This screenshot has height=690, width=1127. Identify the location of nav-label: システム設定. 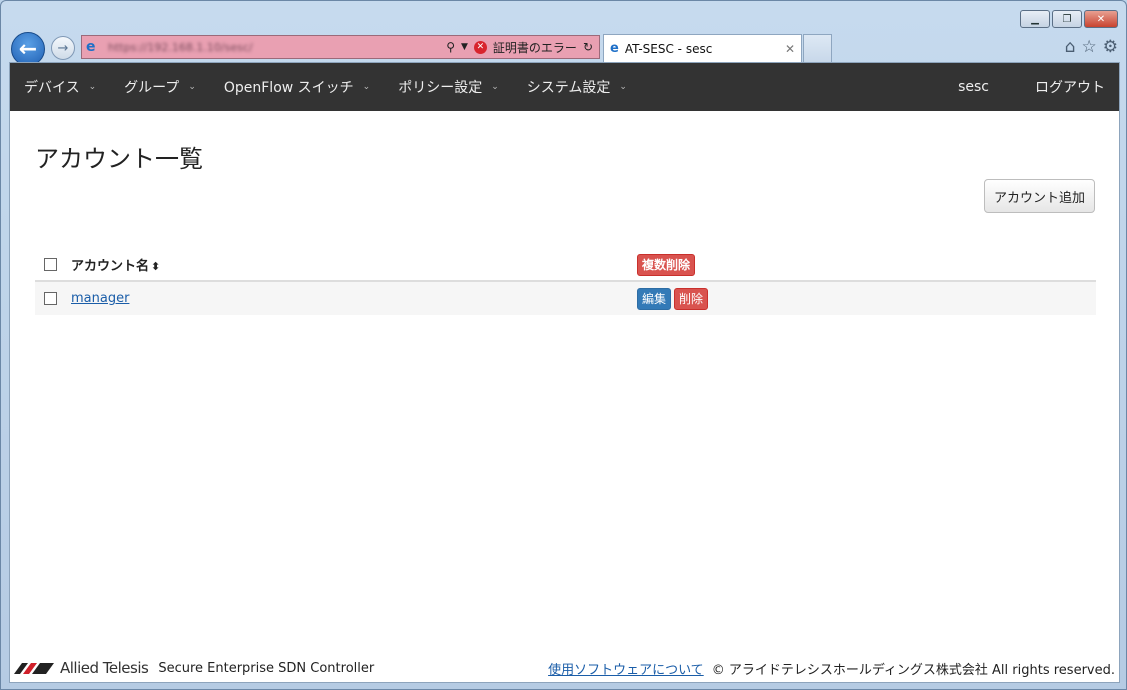
(568, 88).